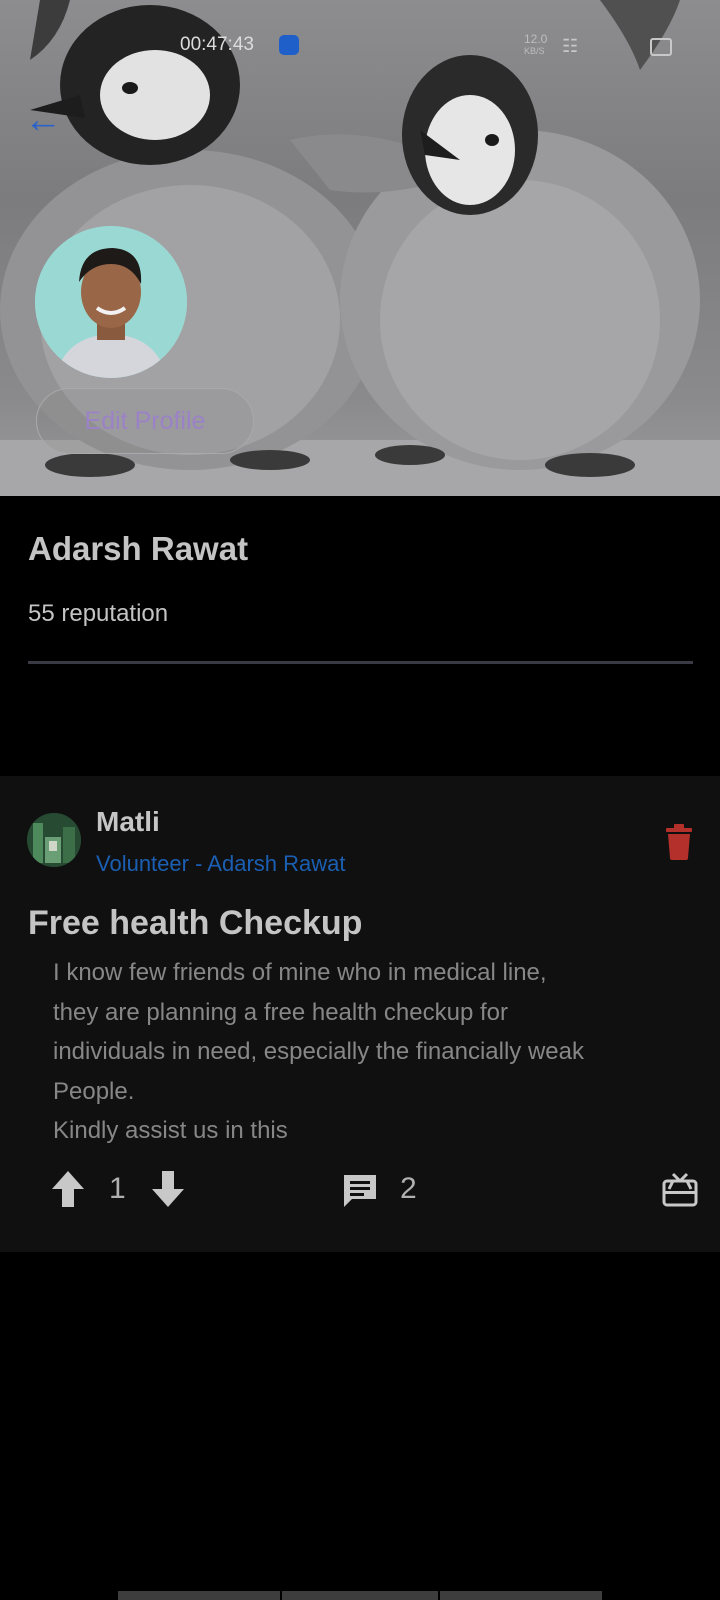 This screenshot has height=1600, width=720. Describe the element at coordinates (360, 46) in the screenshot. I see `status-bar: 00:47:43 12.0 KB/S ☷` at that location.